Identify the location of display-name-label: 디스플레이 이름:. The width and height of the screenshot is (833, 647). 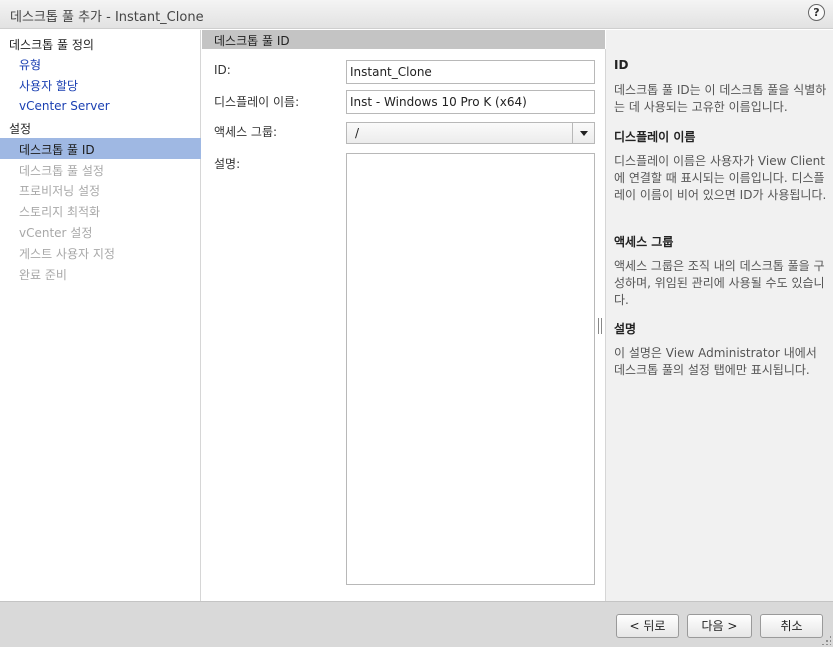
(257, 102).